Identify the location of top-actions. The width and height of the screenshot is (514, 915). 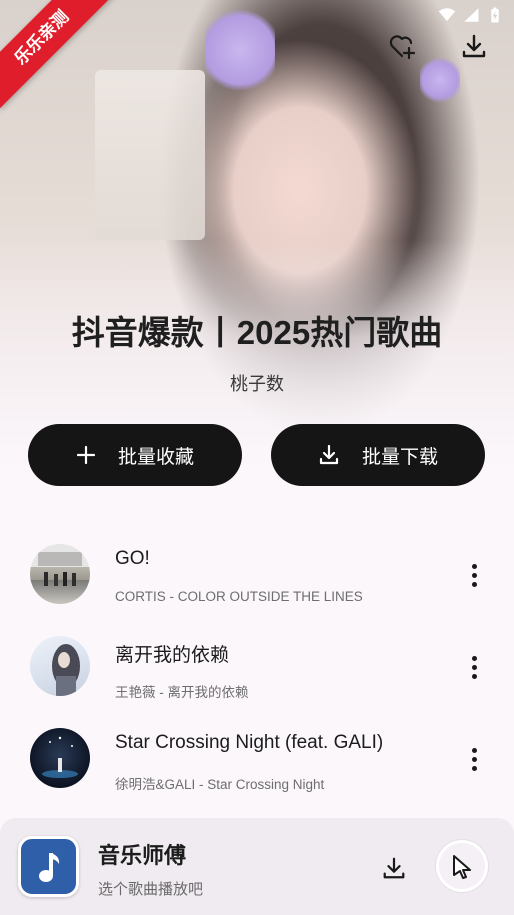
(438, 46).